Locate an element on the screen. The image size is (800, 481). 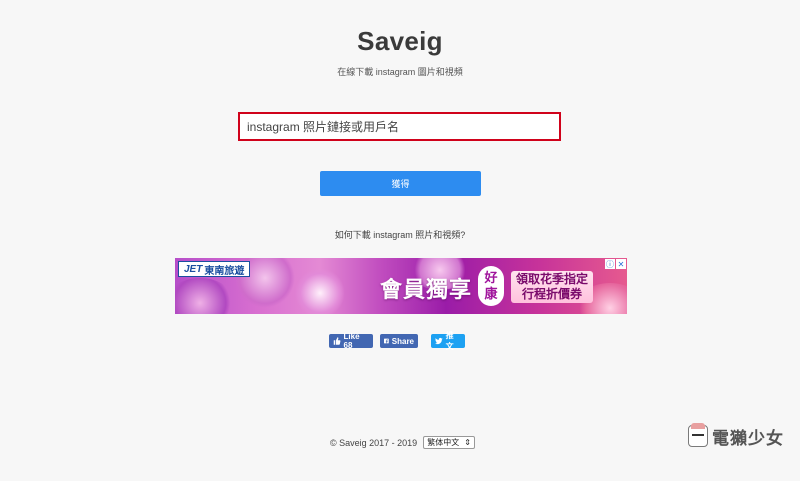
twitter-tweet-button: 推文 is located at coordinates (448, 341).